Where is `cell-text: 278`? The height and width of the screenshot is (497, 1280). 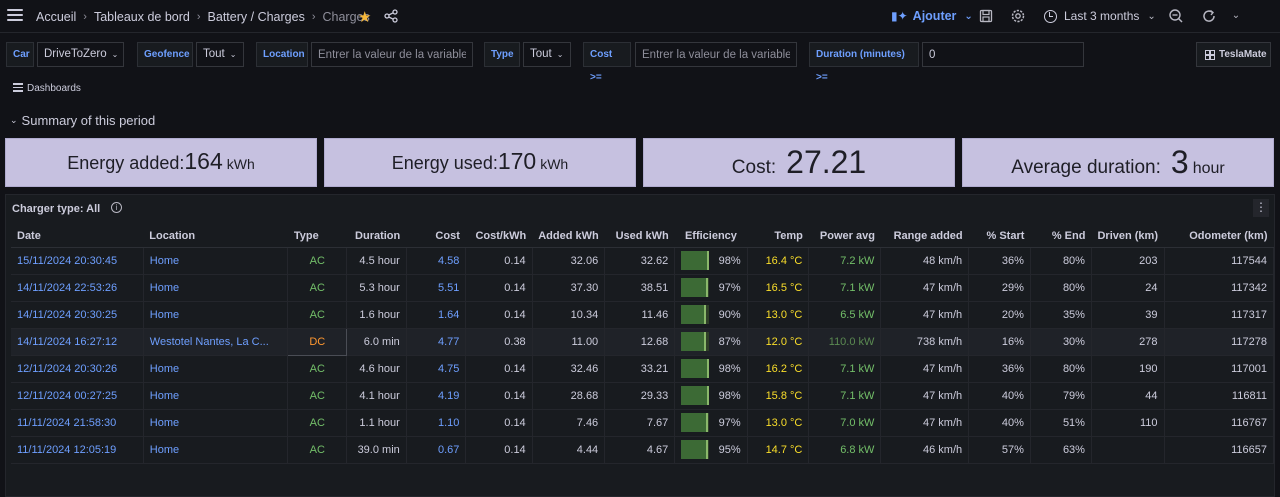
cell-text: 278 is located at coordinates (1148, 341).